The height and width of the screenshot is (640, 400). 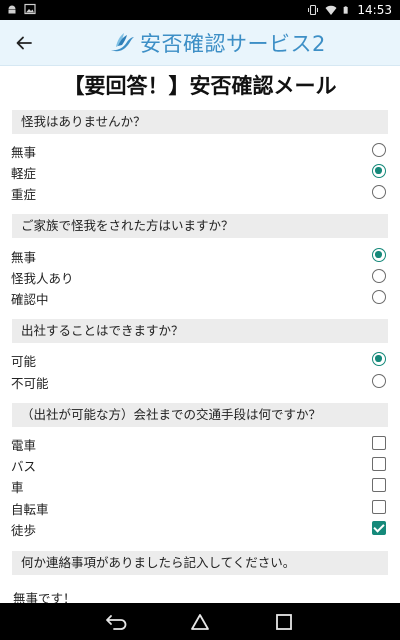 I want to click on option-row: バス, so click(x=200, y=464).